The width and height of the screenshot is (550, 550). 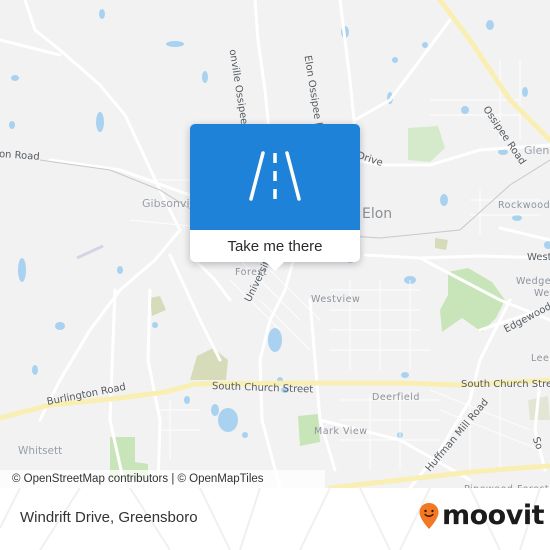 What do you see at coordinates (341, 431) in the screenshot?
I see `place-label-mark-view: Mark View` at bounding box center [341, 431].